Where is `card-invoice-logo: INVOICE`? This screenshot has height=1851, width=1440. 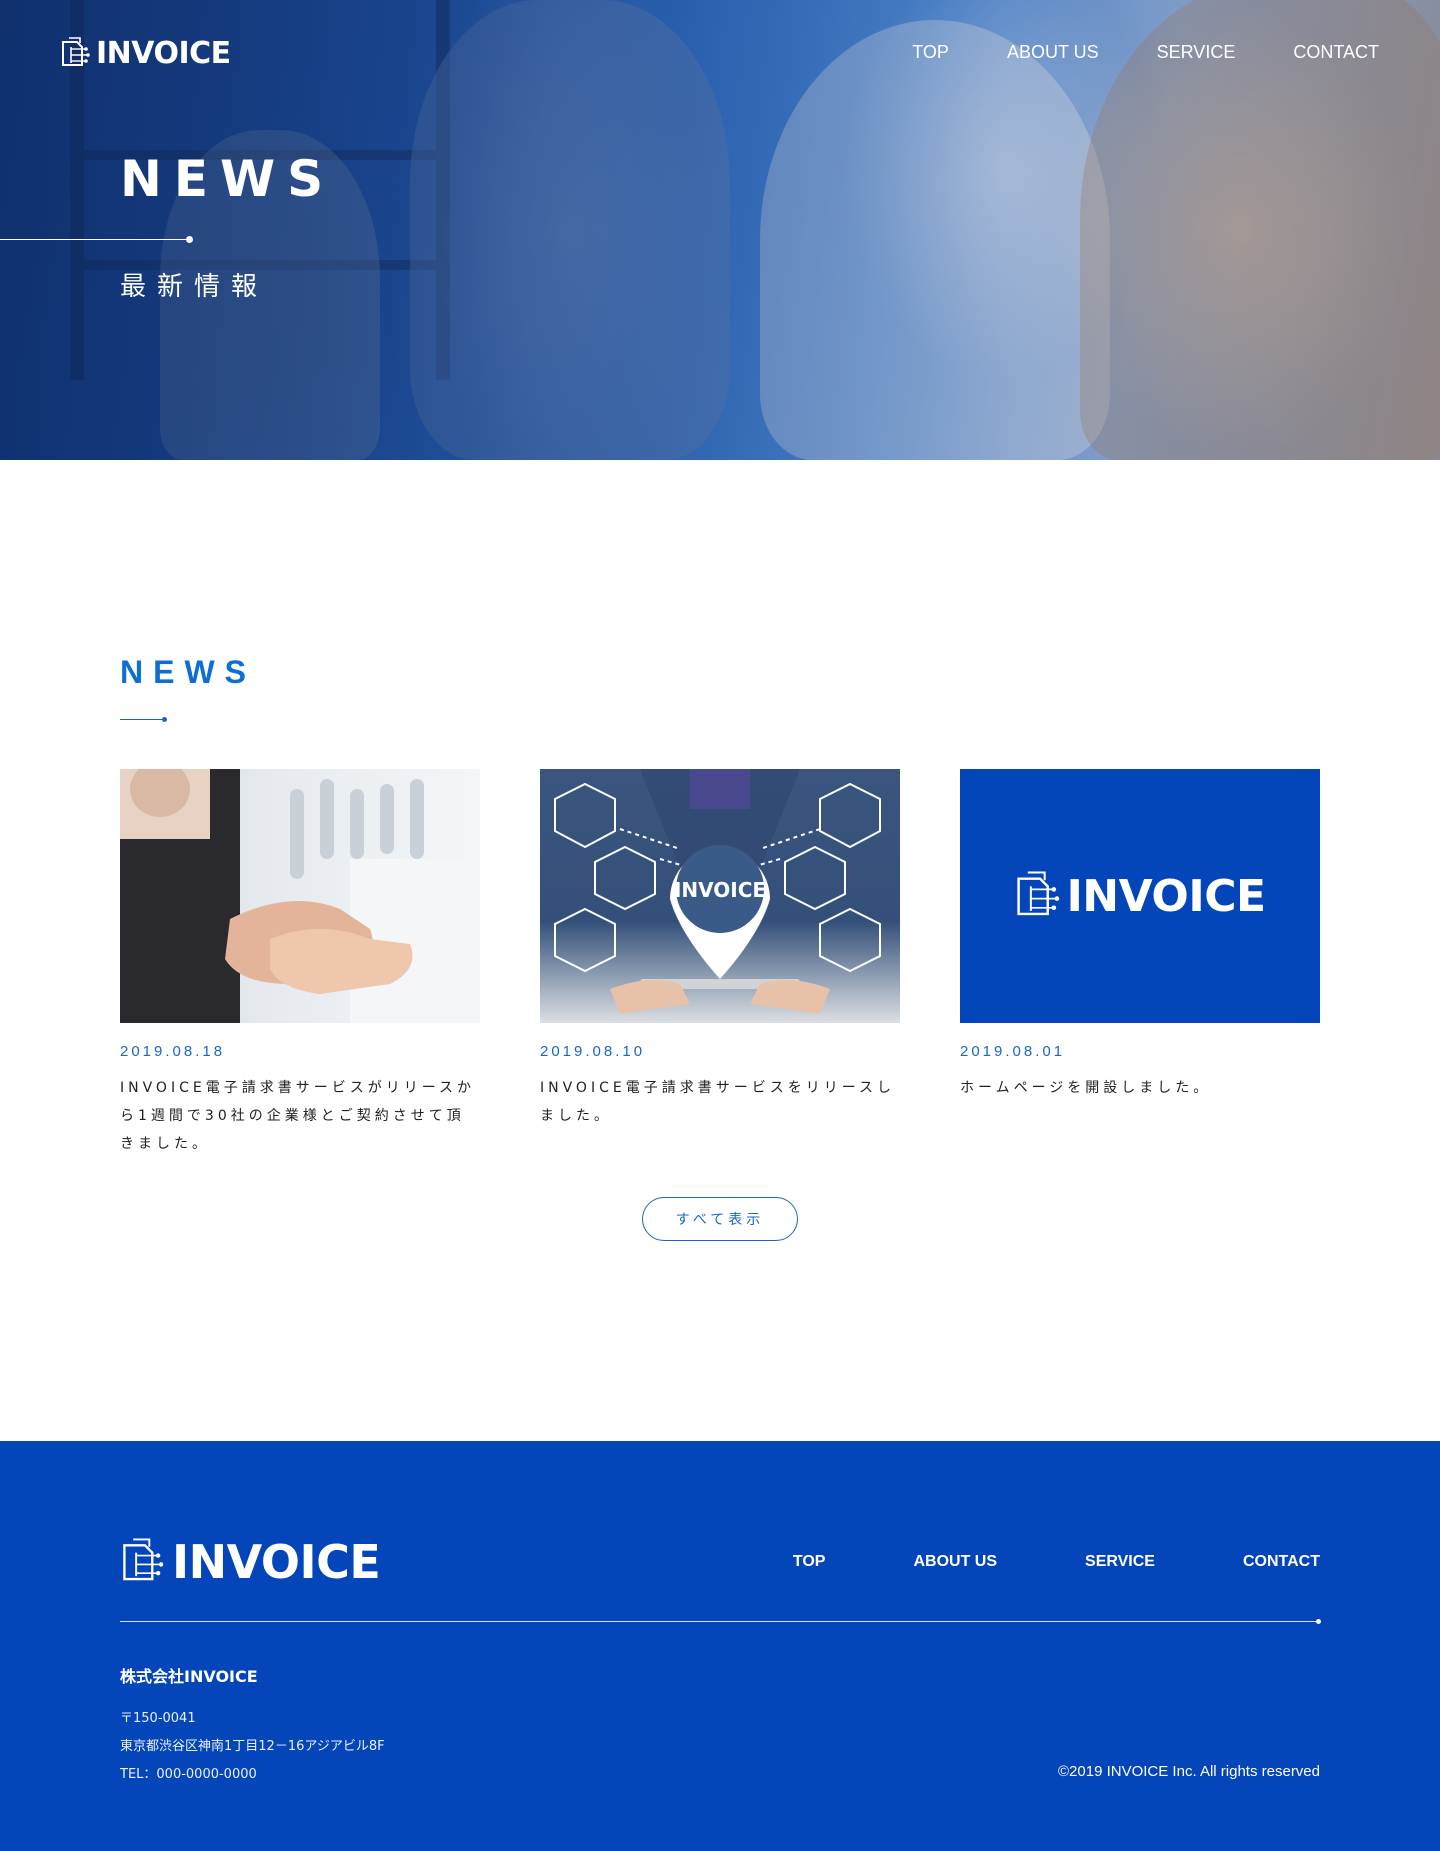
card-invoice-logo: INVOICE is located at coordinates (1140, 896).